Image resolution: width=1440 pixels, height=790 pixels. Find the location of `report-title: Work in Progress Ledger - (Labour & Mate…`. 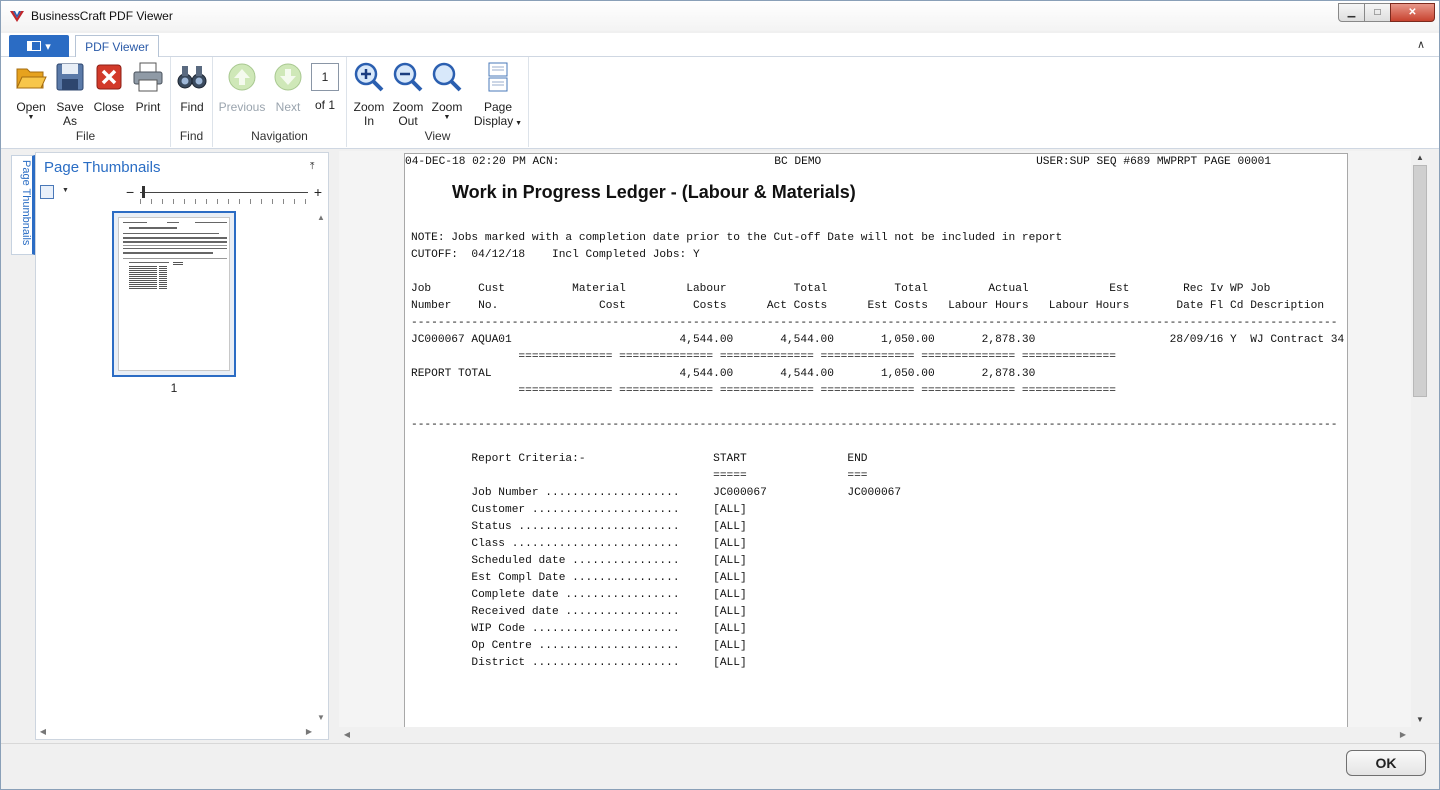

report-title: Work in Progress Ledger - (Labour & Mate… is located at coordinates (654, 192).